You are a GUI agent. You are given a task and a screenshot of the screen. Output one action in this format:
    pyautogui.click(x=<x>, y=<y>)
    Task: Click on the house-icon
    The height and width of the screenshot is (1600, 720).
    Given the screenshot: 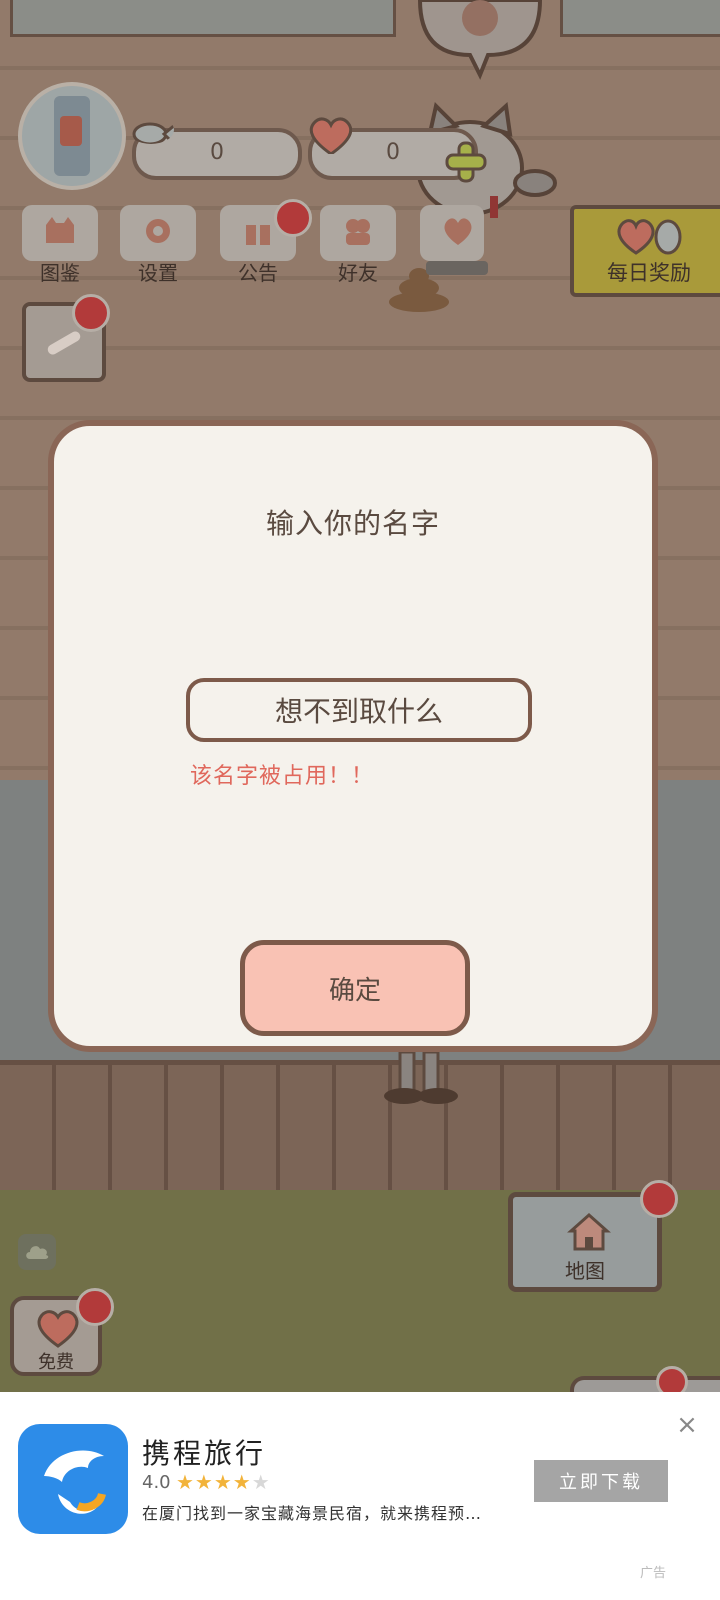 What is the action you would take?
    pyautogui.click(x=589, y=1231)
    